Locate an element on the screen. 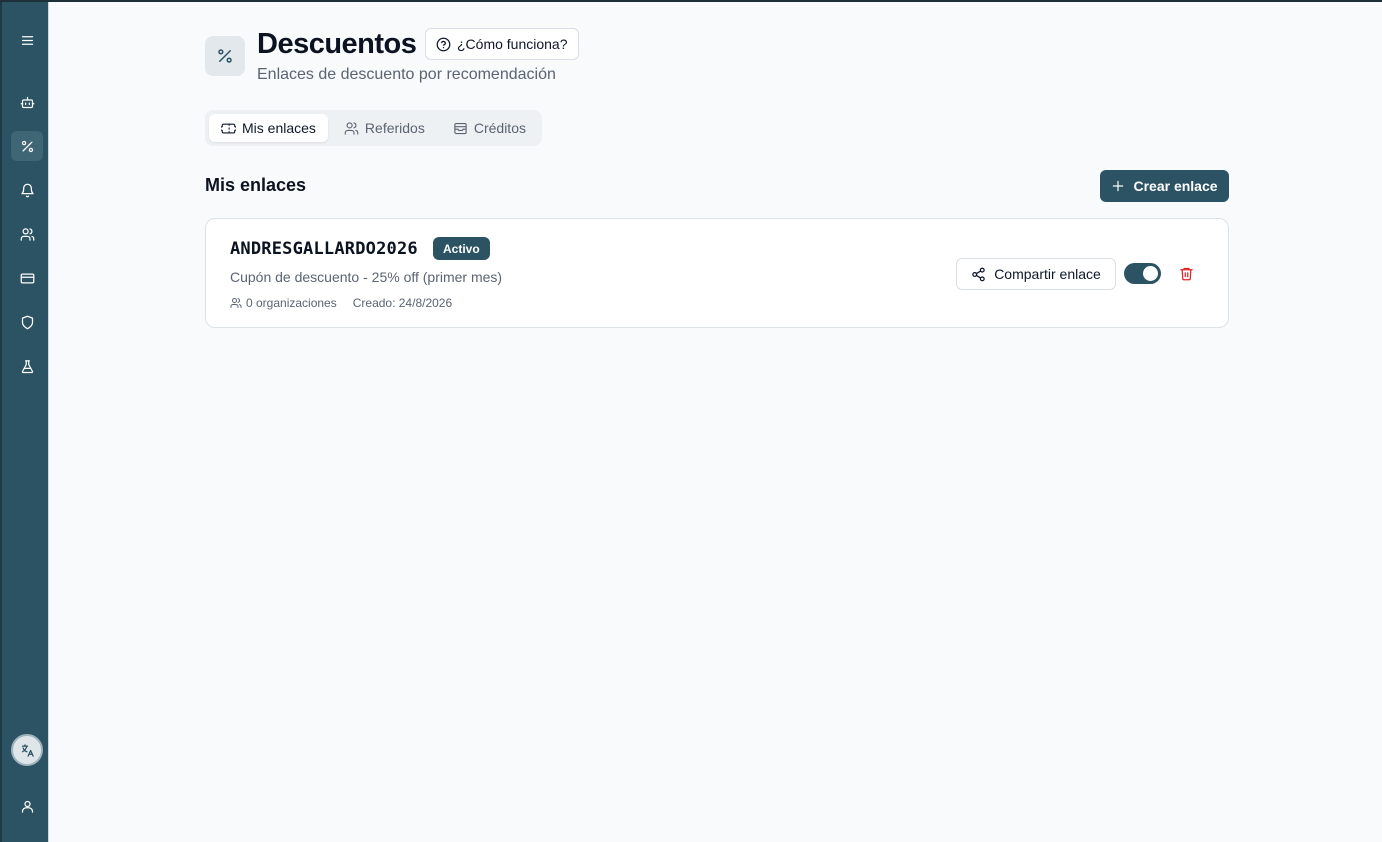  share-link-label: Compartir enlace is located at coordinates (1047, 274).